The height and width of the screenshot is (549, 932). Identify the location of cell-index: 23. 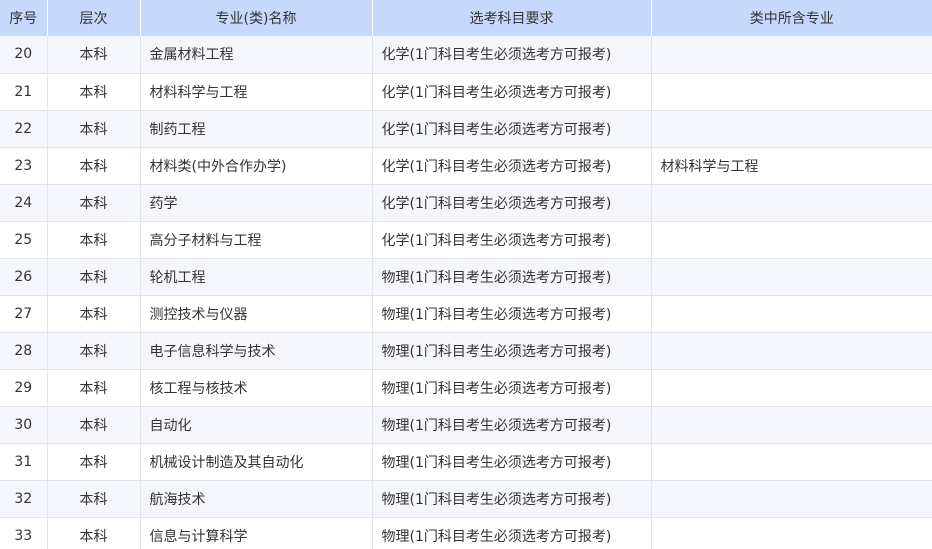
(24, 166).